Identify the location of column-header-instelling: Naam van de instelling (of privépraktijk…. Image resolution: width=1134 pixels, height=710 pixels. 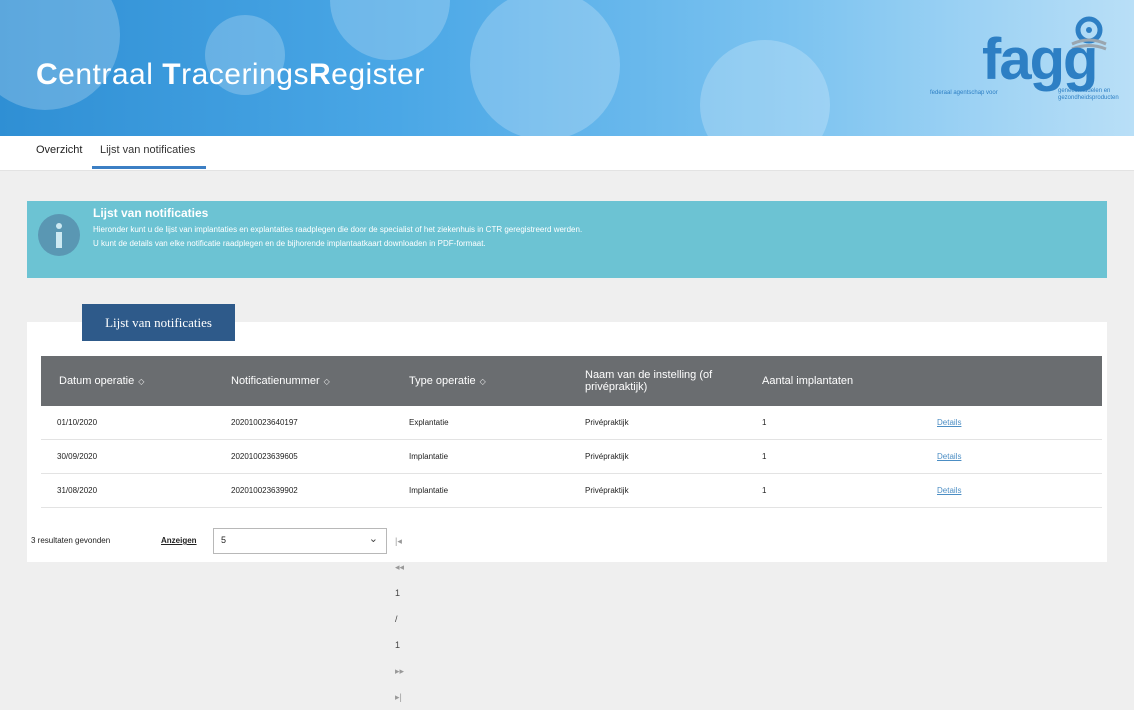
(649, 381).